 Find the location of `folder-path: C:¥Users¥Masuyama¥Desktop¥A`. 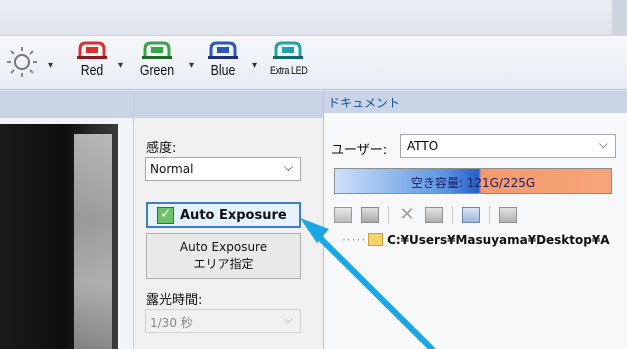

folder-path: C:¥Users¥Masuyama¥Desktop¥A is located at coordinates (498, 240).